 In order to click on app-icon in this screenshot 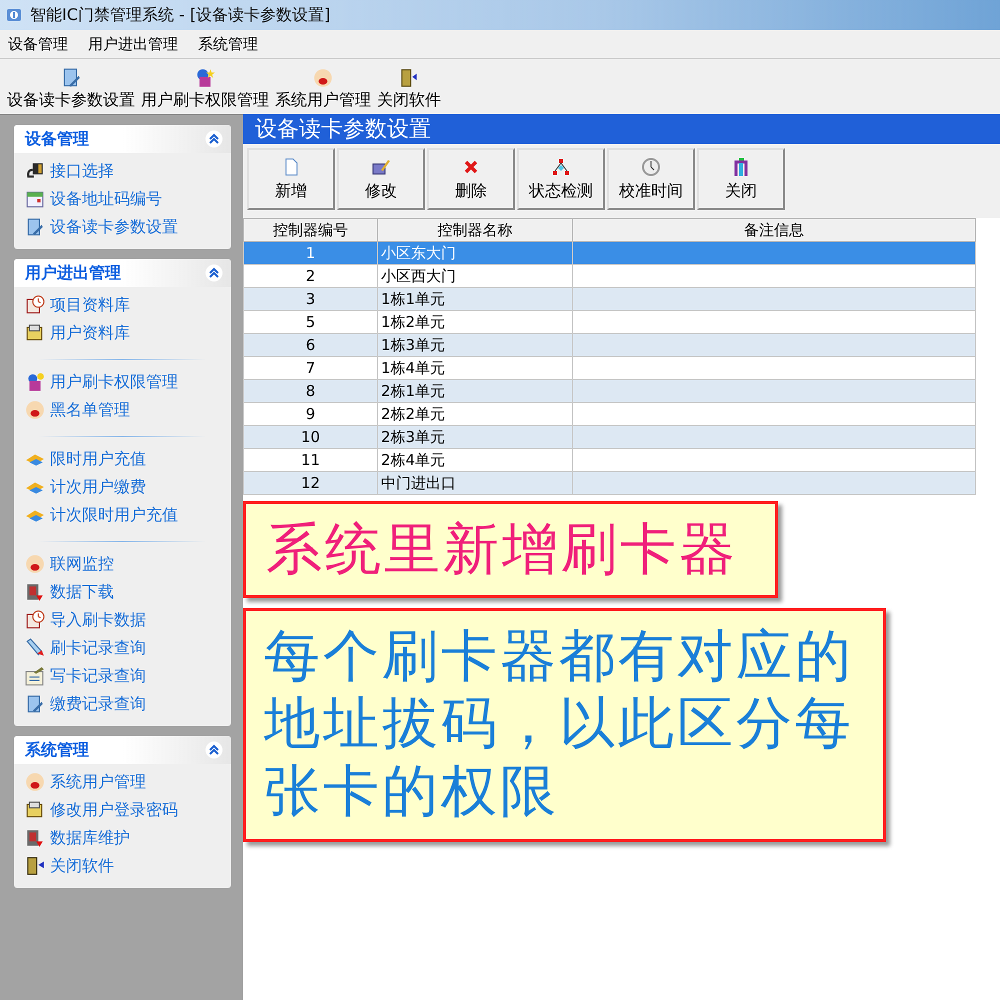, I will do `click(14, 15)`.